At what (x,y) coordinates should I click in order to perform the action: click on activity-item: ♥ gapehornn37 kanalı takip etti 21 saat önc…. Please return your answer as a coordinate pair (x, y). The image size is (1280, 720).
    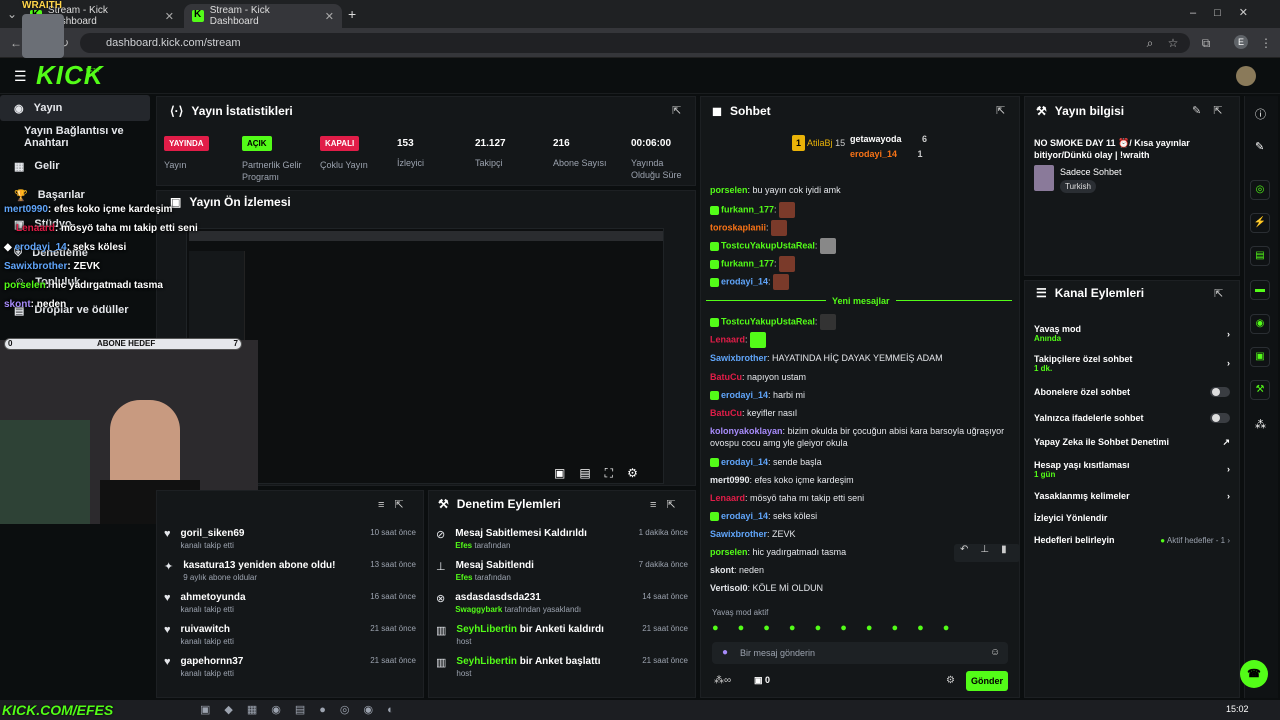
    Looking at the image, I should click on (290, 667).